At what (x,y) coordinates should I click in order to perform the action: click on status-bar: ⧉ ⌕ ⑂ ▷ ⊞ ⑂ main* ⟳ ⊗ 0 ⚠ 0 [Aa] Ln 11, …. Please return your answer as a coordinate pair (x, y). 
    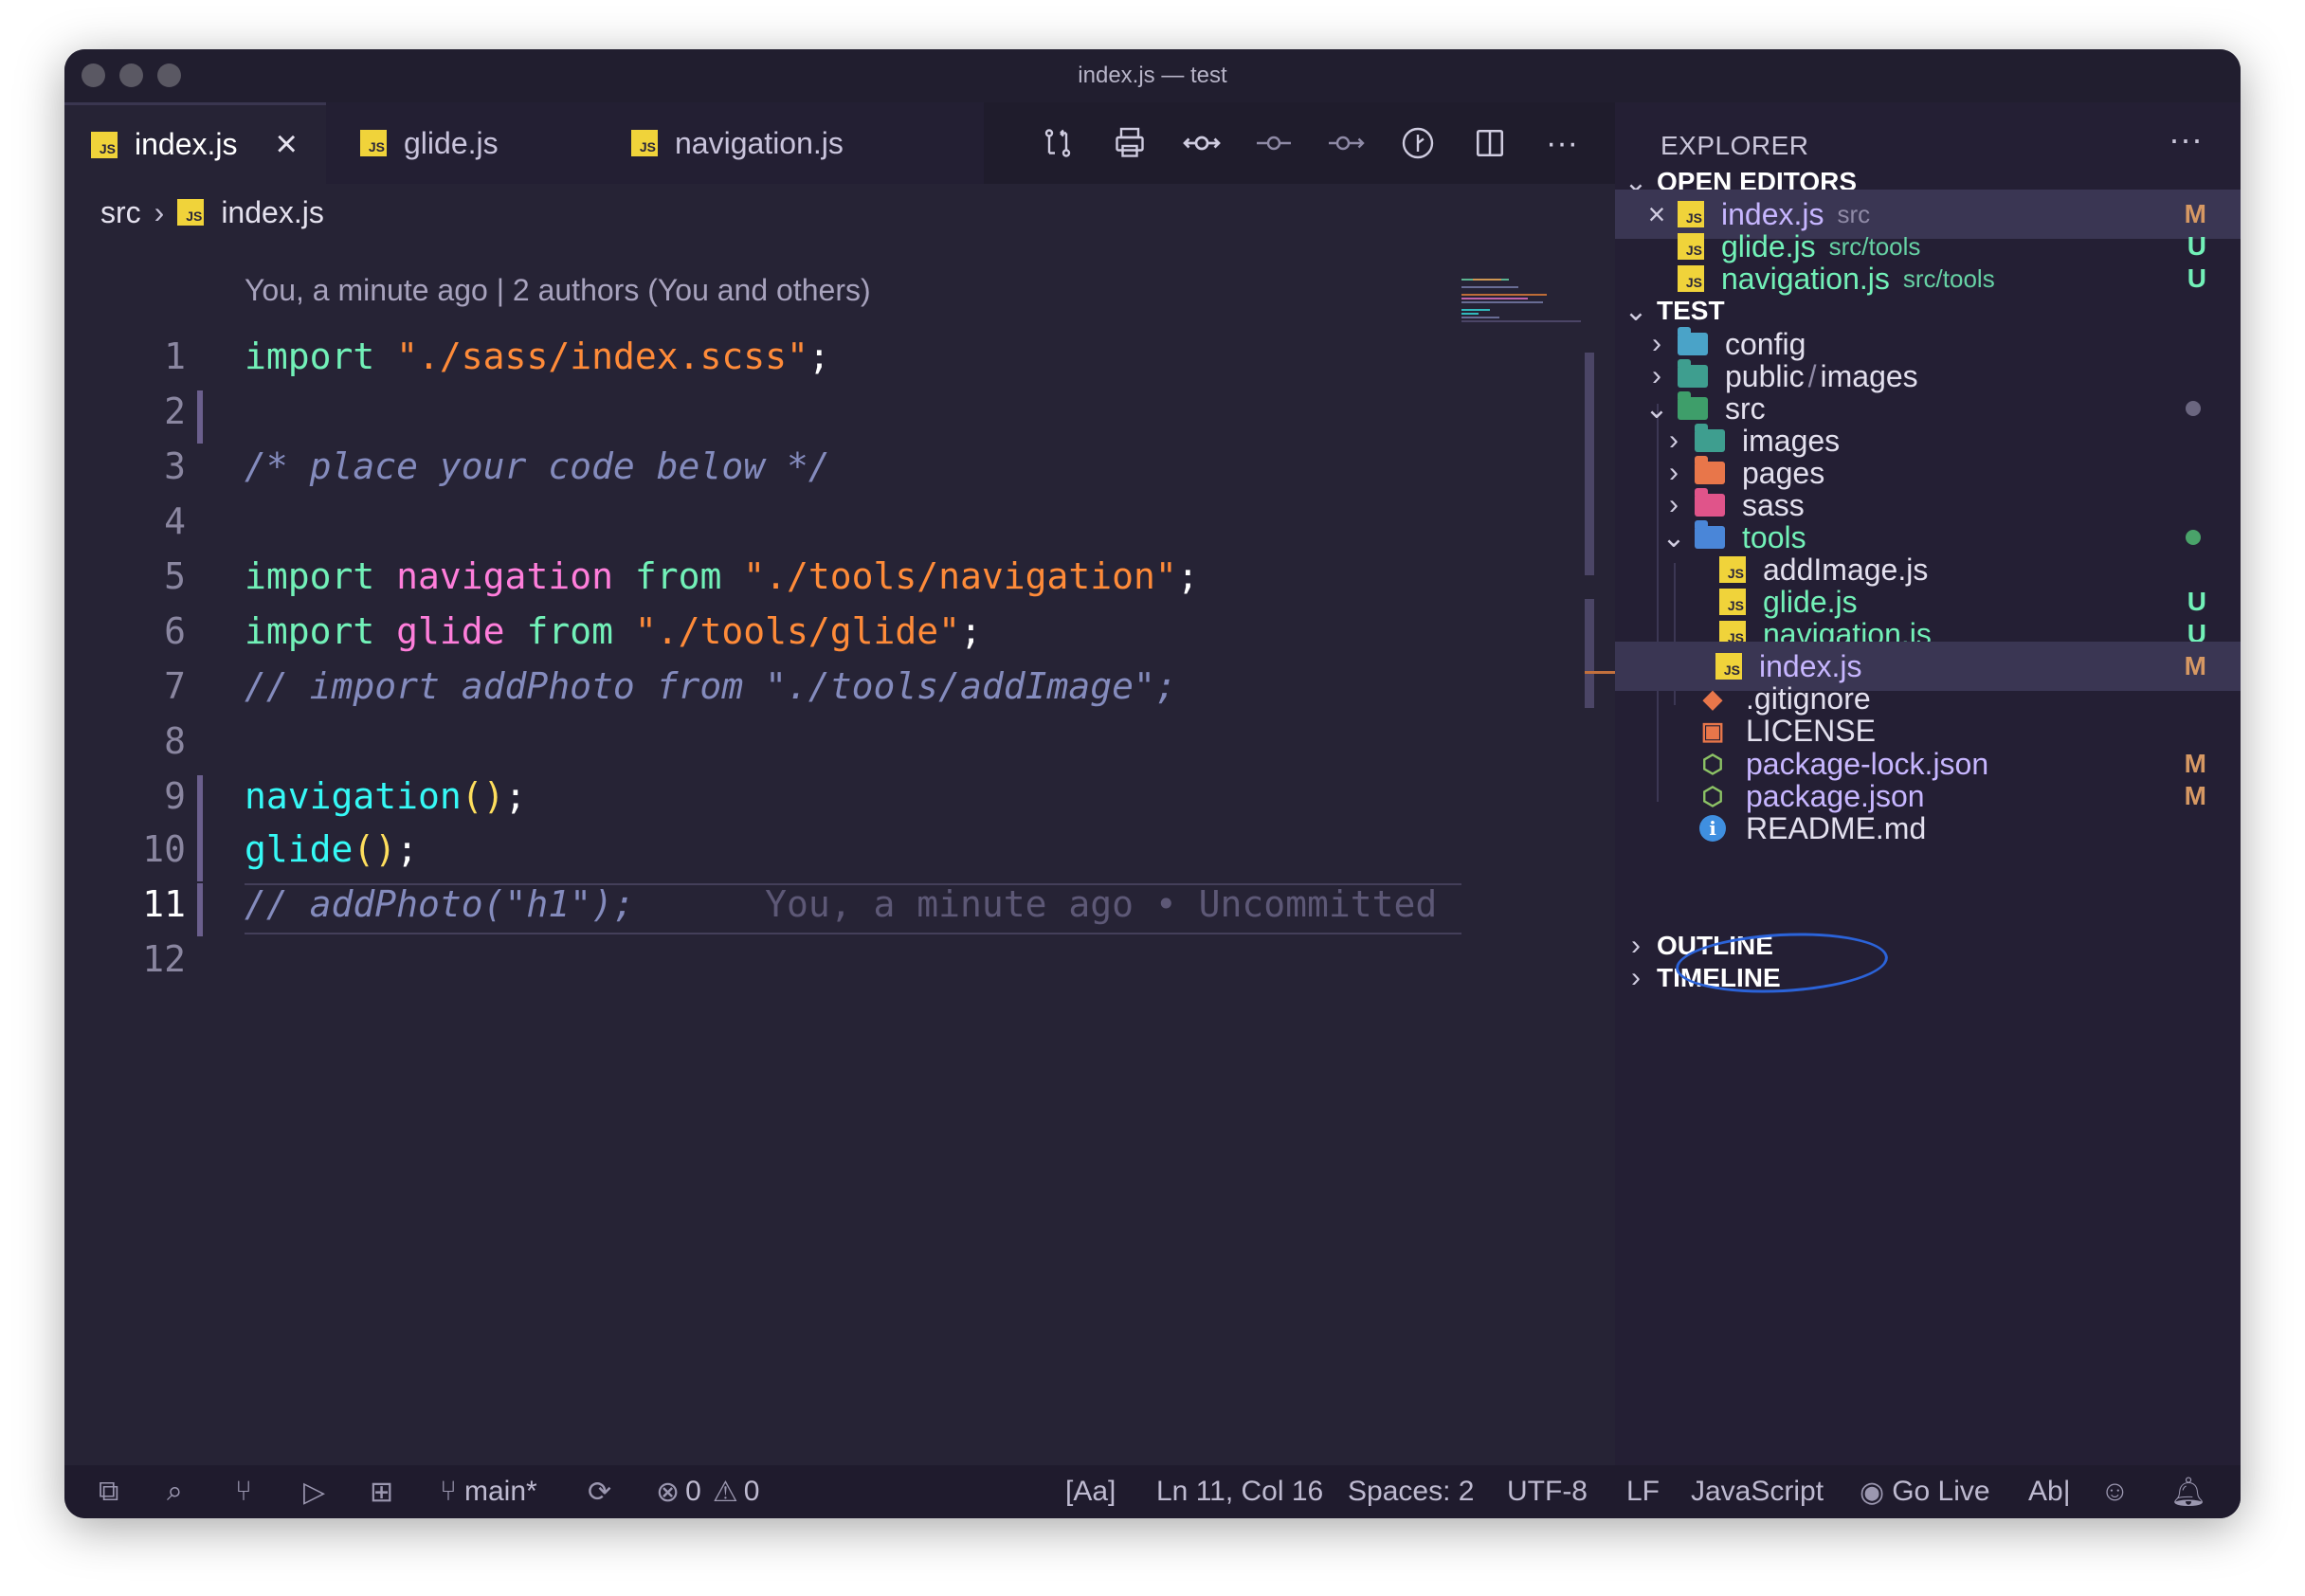
    Looking at the image, I should click on (1152, 1492).